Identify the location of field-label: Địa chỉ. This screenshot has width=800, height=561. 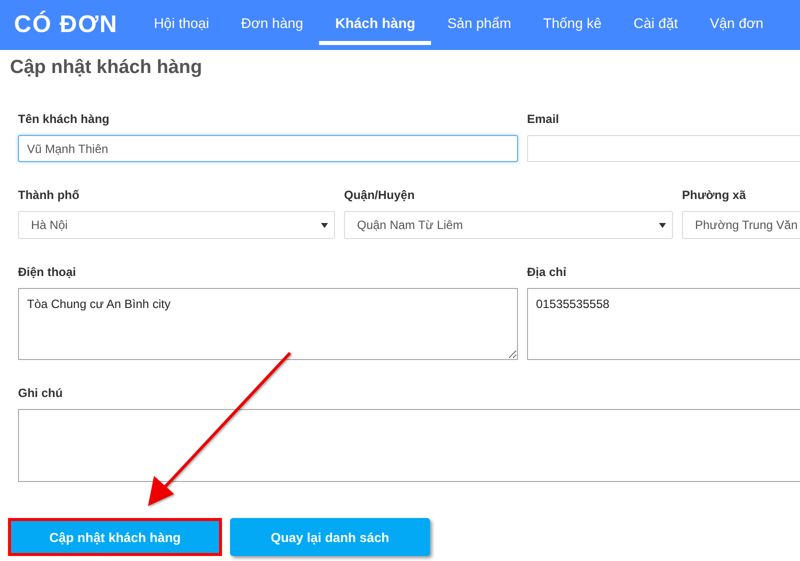
(547, 272).